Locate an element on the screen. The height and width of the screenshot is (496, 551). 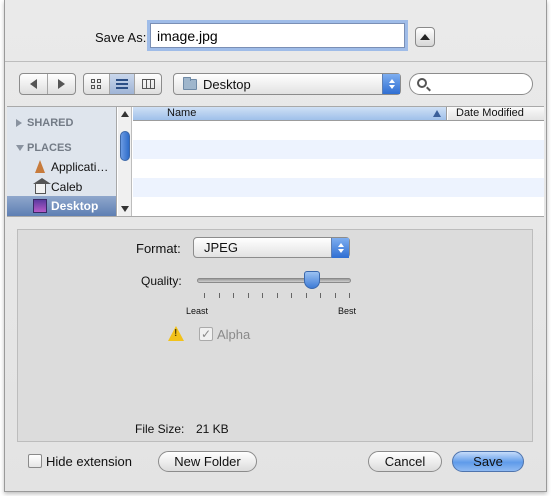
sidebar-section-shared: SHARED is located at coordinates (61, 123).